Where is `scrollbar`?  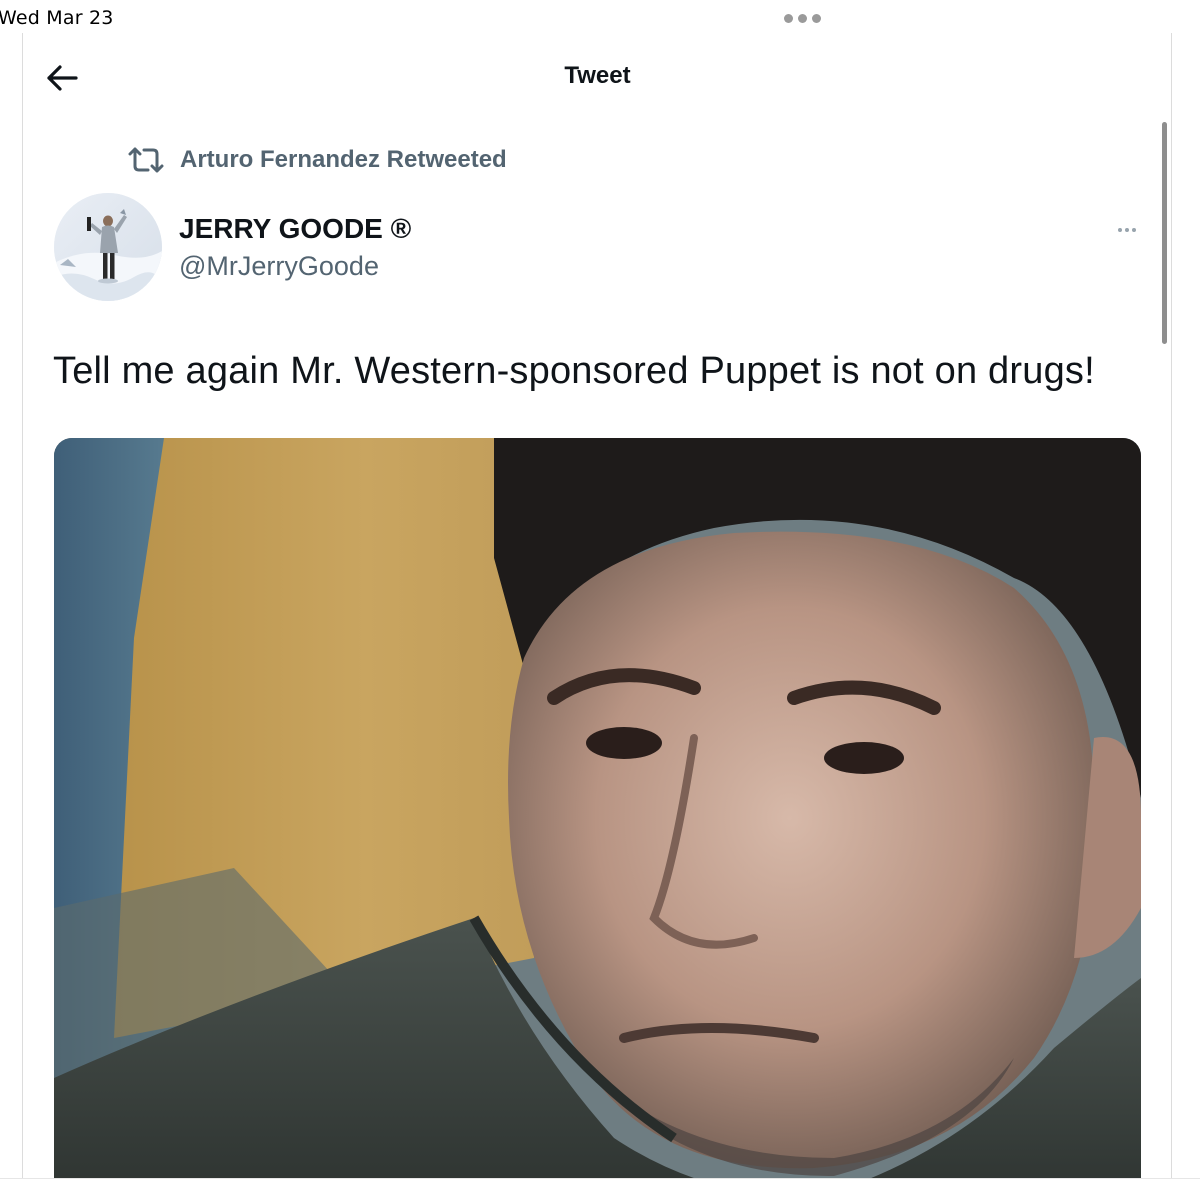 scrollbar is located at coordinates (1164, 233).